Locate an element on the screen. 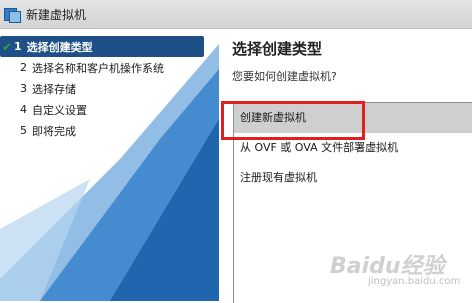 The height and width of the screenshot is (303, 472). step-label: 即将完成 is located at coordinates (54, 131).